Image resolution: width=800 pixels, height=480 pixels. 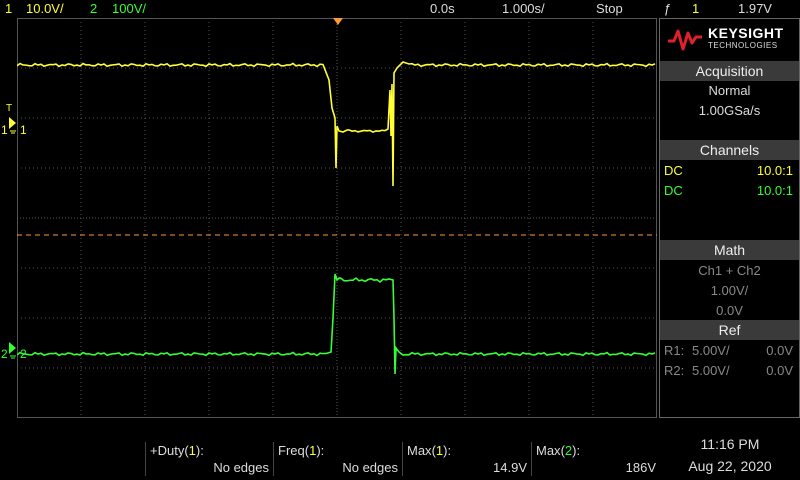 What do you see at coordinates (729, 71) in the screenshot?
I see `acquisition-header: Acquisition` at bounding box center [729, 71].